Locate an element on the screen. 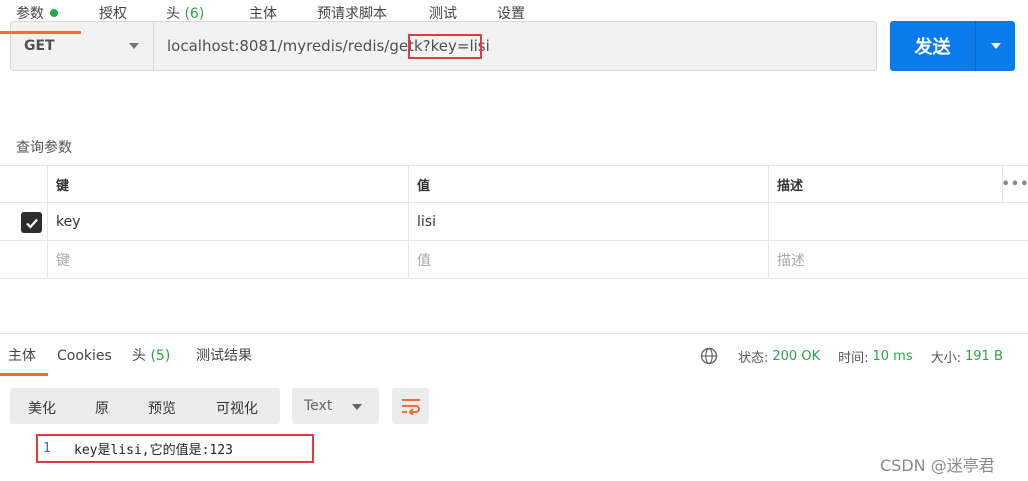  globe-icon is located at coordinates (709, 356).